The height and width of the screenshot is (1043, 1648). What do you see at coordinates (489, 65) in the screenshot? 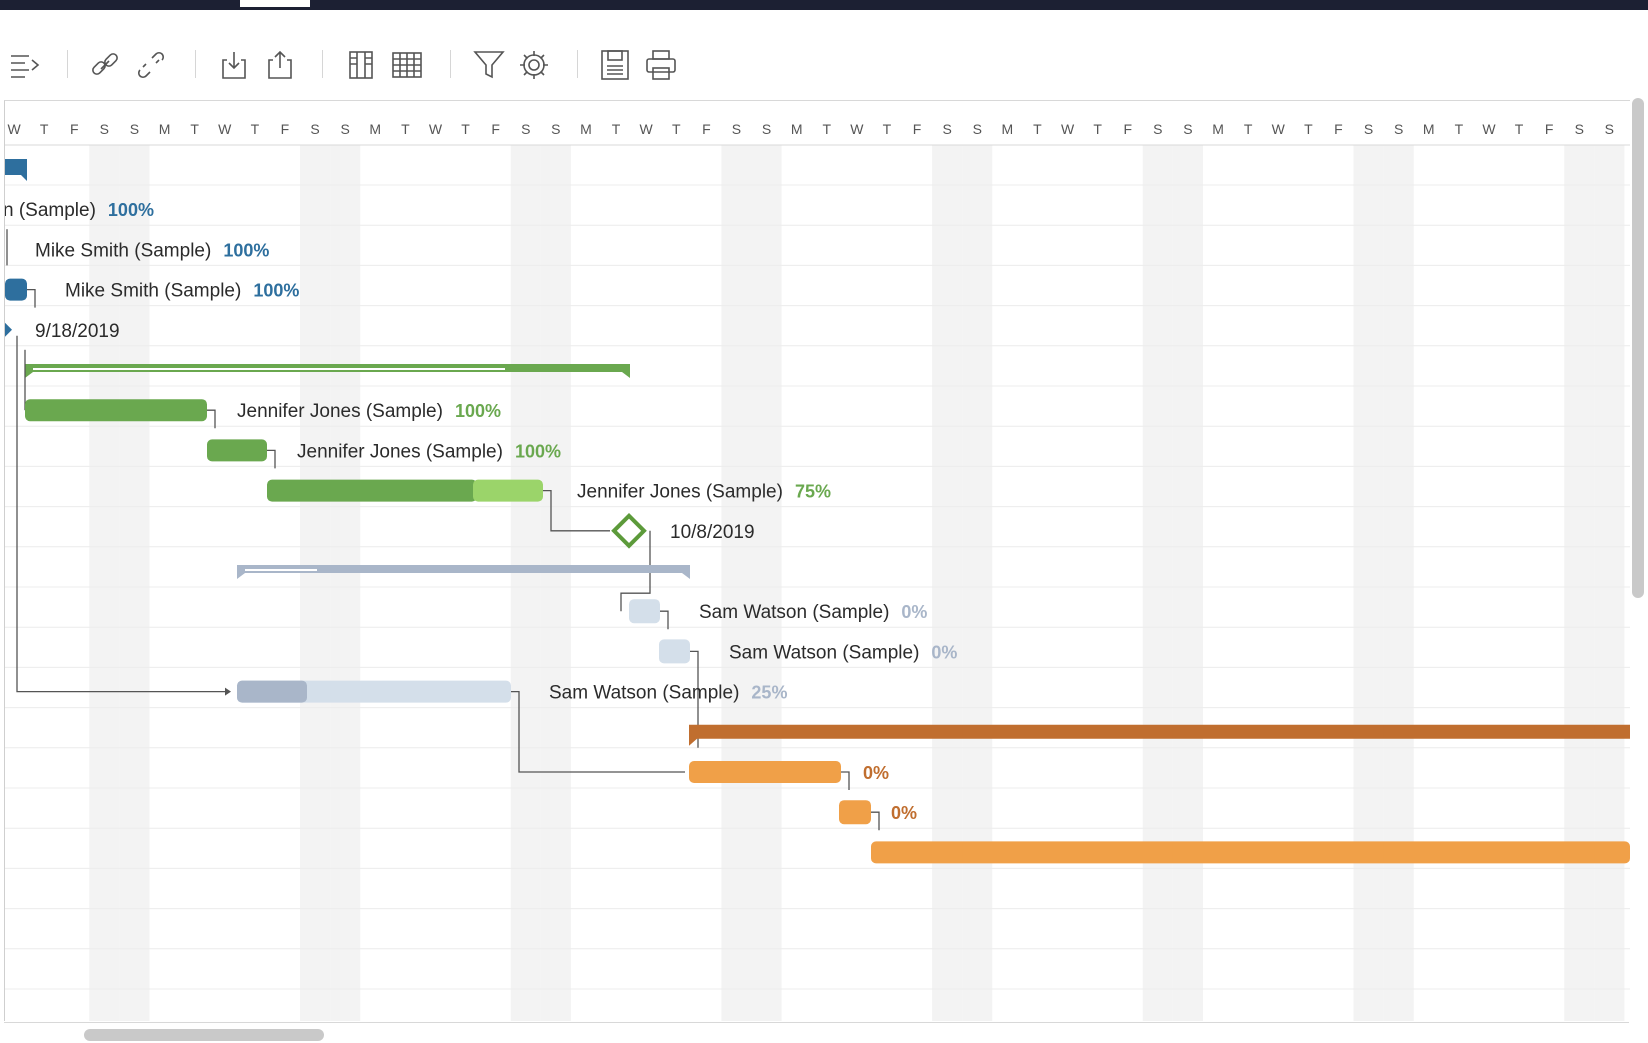
I see `filter-icon` at bounding box center [489, 65].